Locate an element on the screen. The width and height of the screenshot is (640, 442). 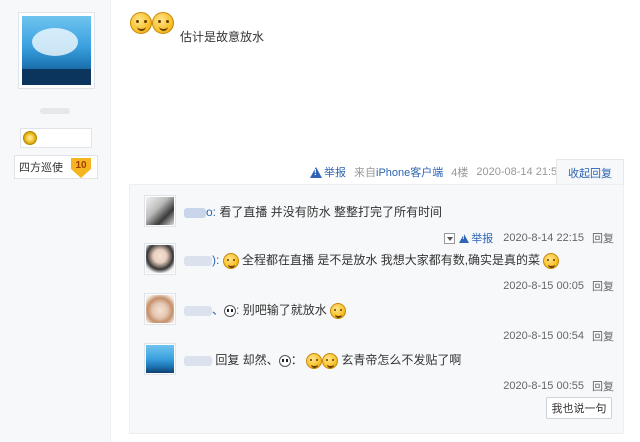
reply-date: 2020-8-15 00:54 is located at coordinates (543, 336).